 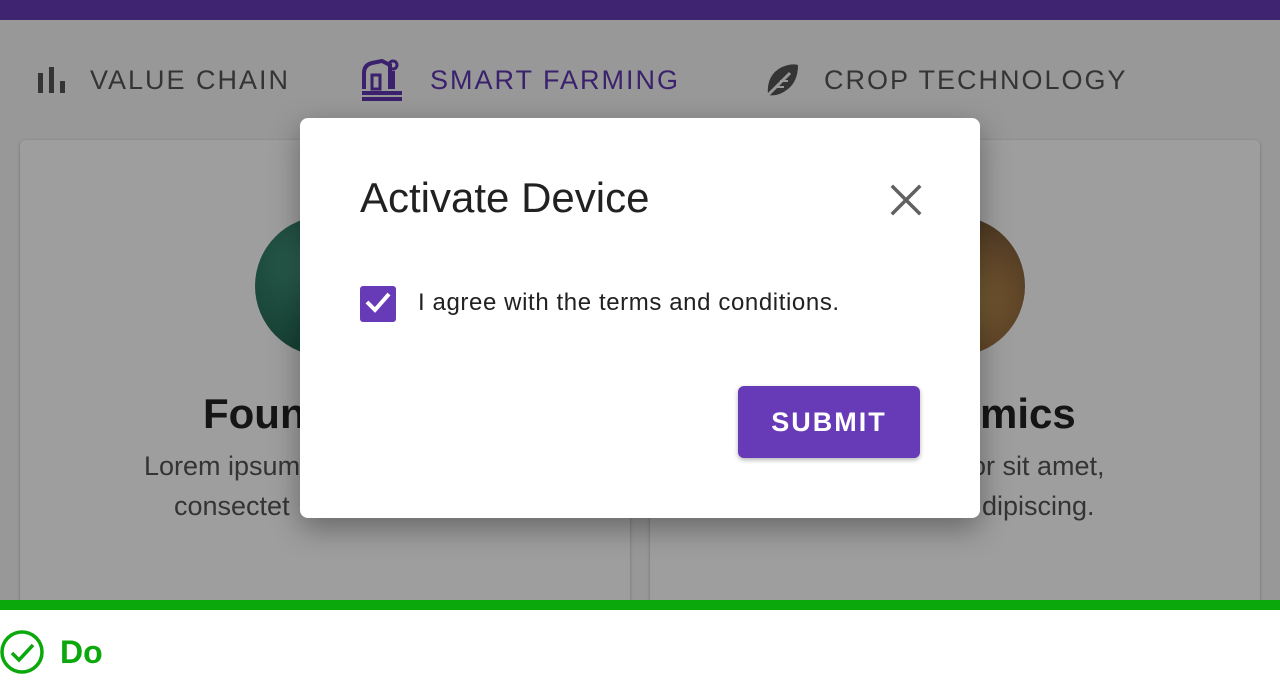 I want to click on check-circle-icon, so click(x=23, y=655).